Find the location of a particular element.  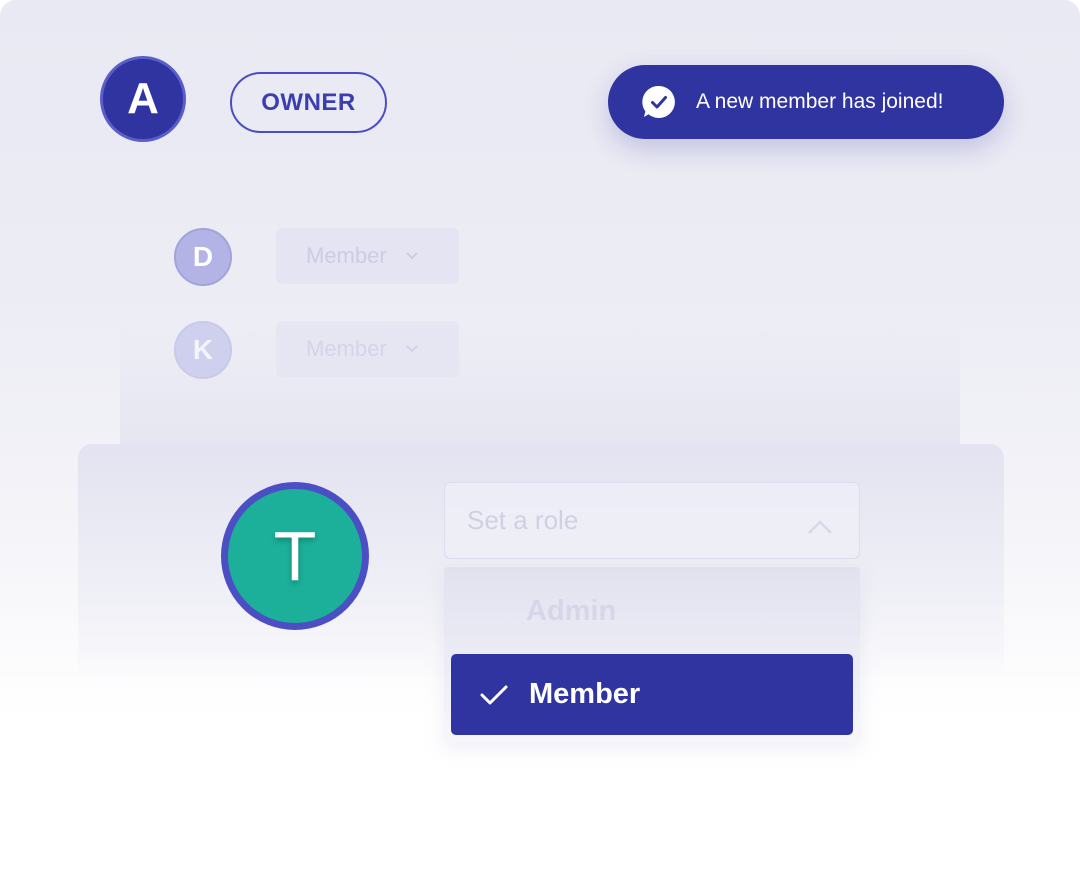

member-avatar-initial: K is located at coordinates (203, 349).